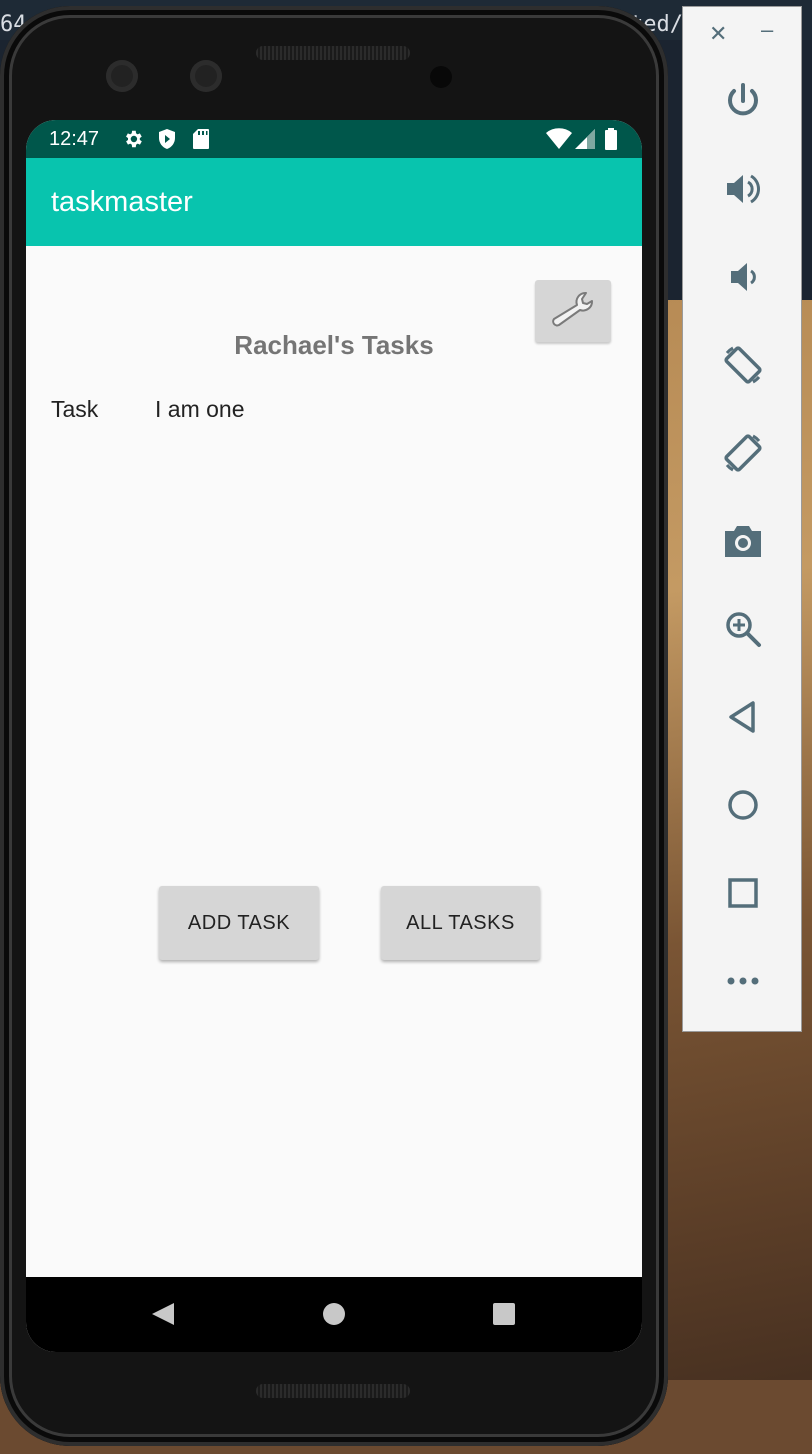  I want to click on app-bar: taskmaster, so click(334, 202).